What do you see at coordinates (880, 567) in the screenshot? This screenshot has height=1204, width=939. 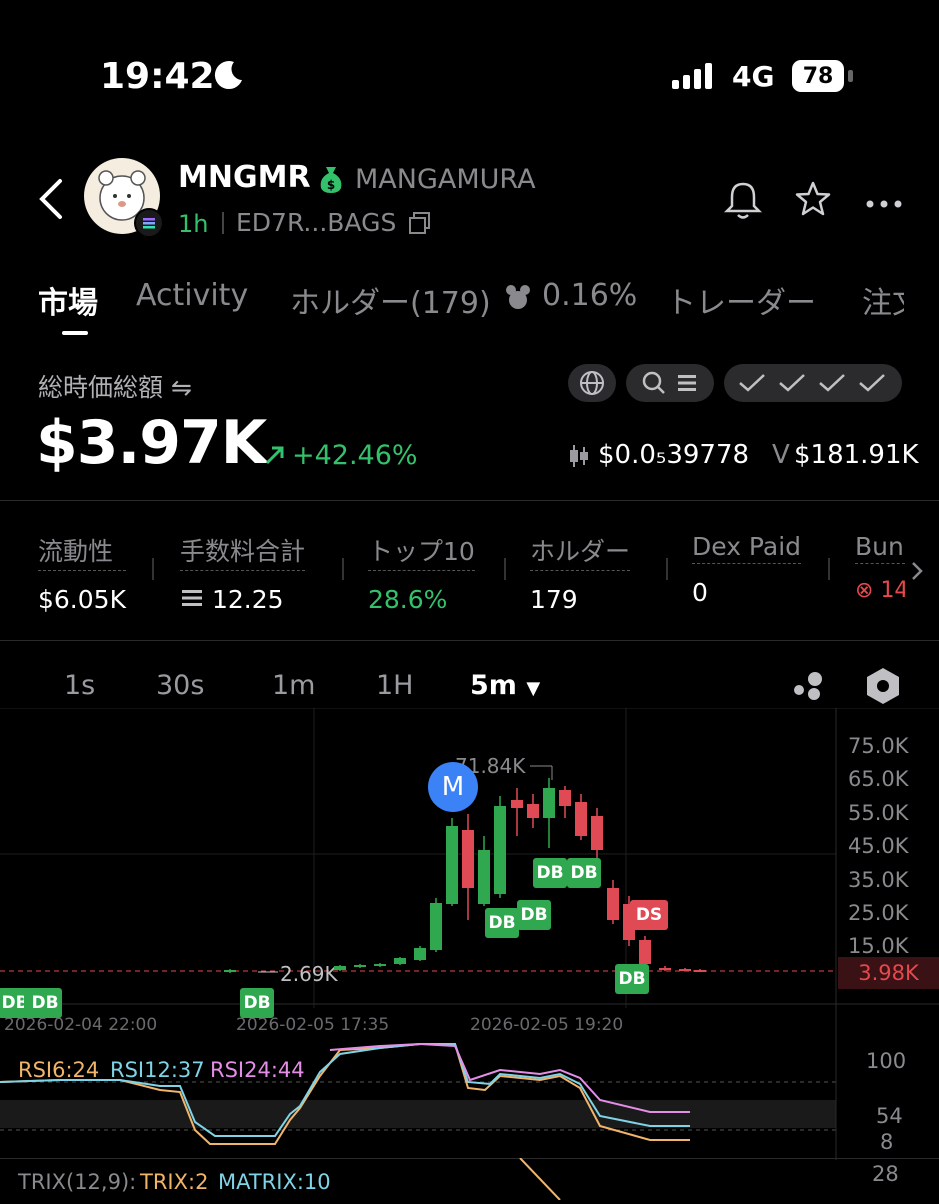 I see `stat-bundle: Bun ⊗ 14` at bounding box center [880, 567].